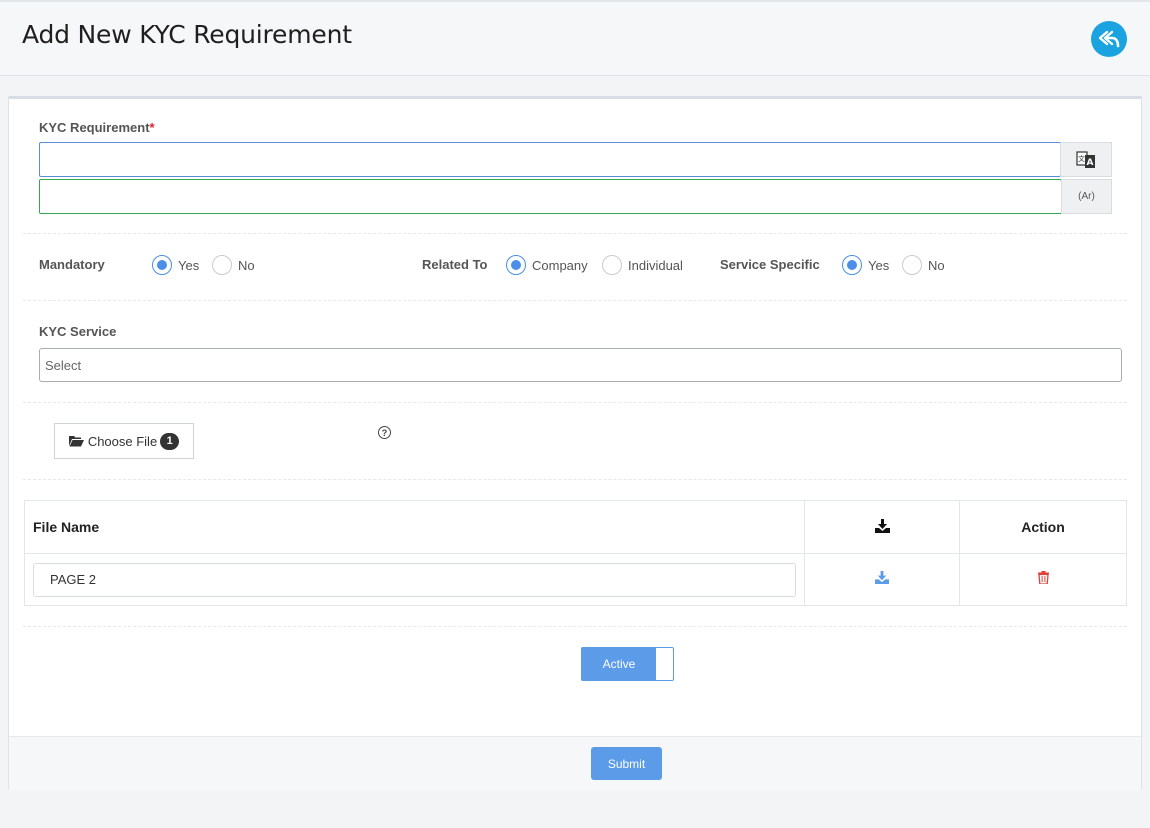 The width and height of the screenshot is (1150, 828). I want to click on kyc-requirement-english-input, so click(550, 159).